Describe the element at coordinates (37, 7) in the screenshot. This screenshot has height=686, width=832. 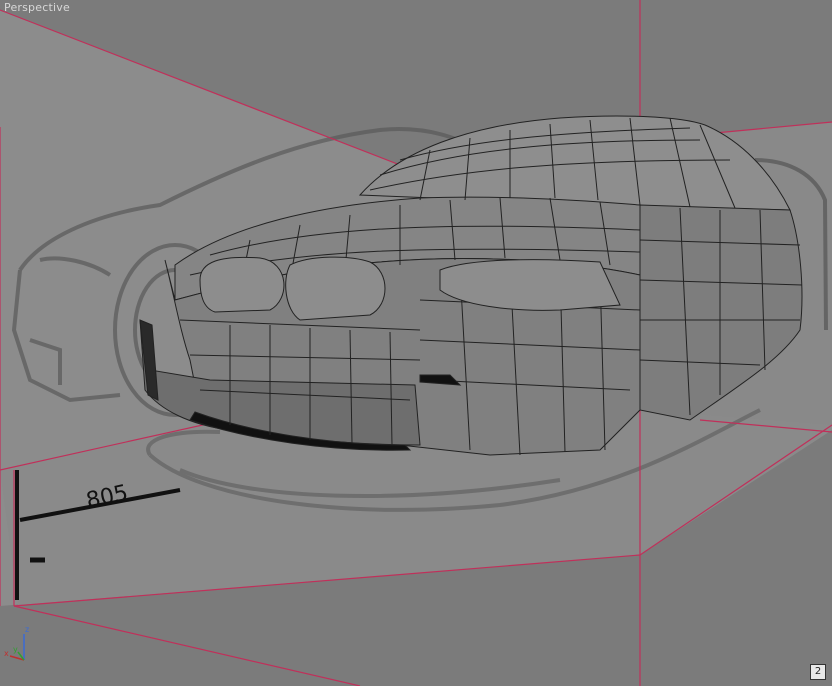
I see `viewport-label: Perspective` at that location.